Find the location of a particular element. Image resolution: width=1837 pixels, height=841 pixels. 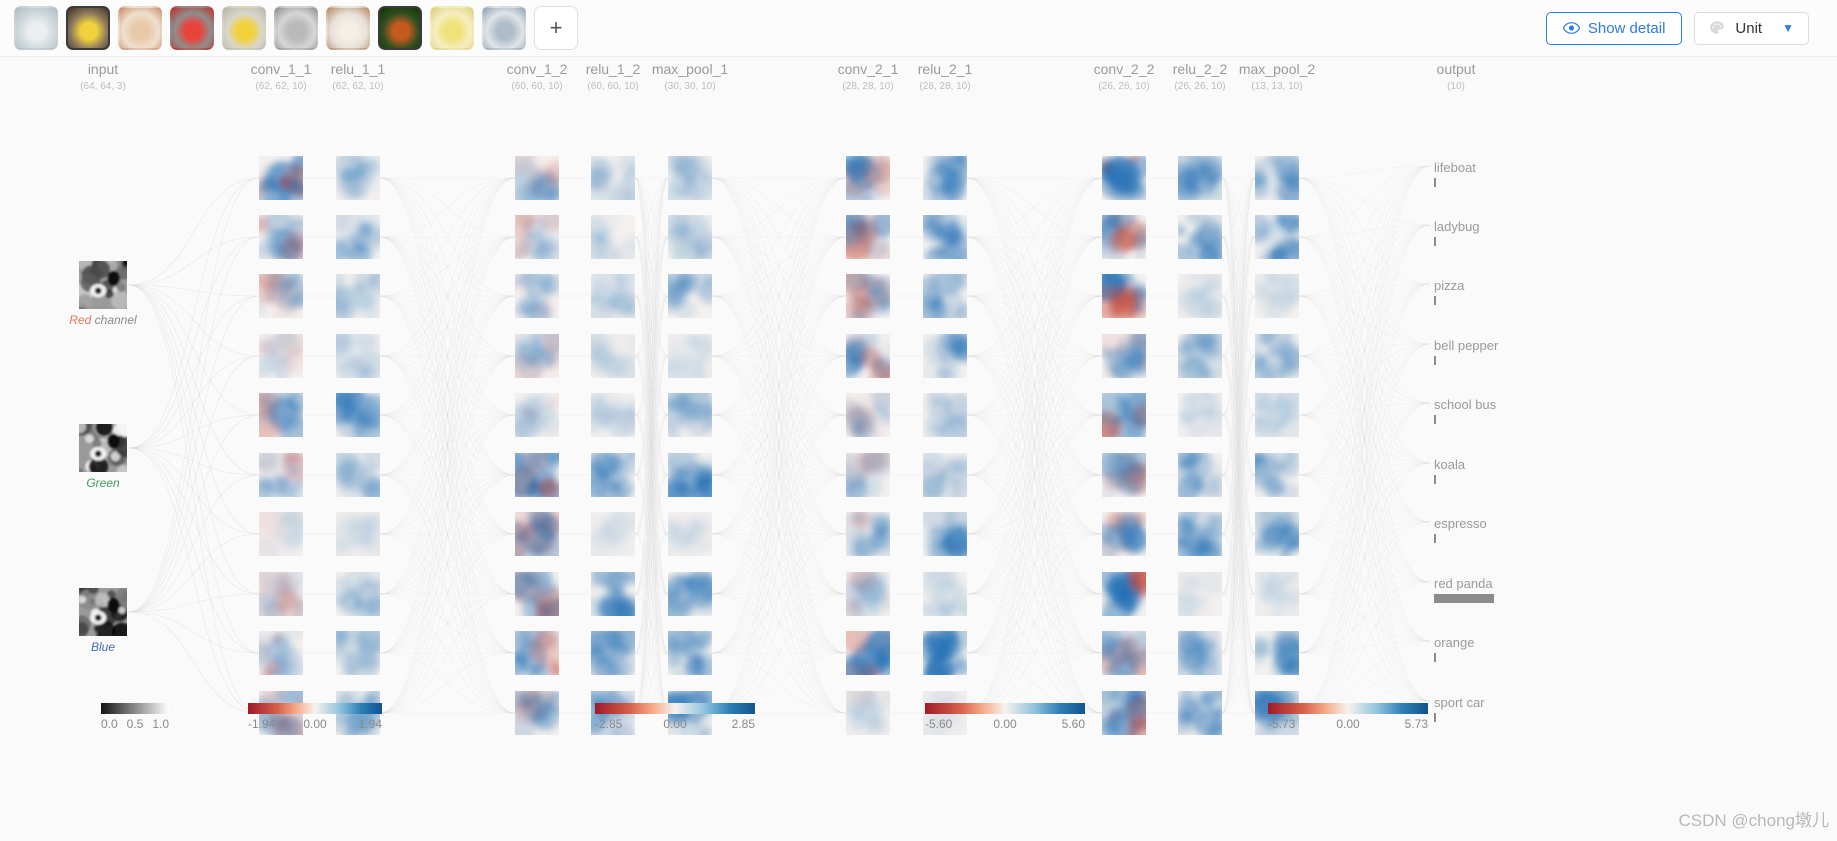

layer-label-relu_1_2: relu_1_2 (60, 60, 10) is located at coordinates (613, 78).